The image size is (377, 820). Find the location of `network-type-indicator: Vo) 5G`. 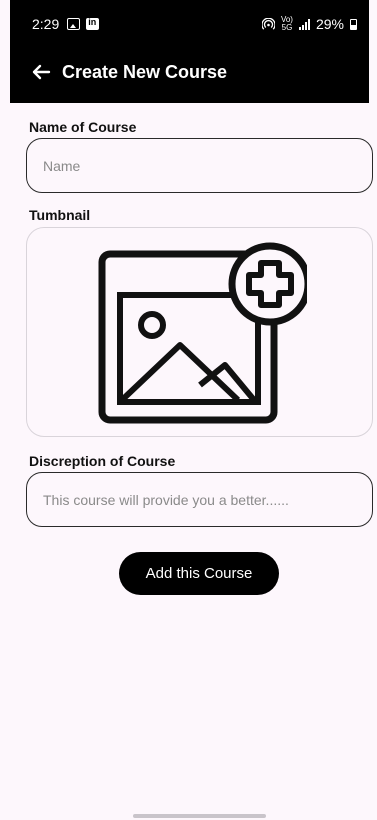

network-type-indicator: Vo) 5G is located at coordinates (287, 24).